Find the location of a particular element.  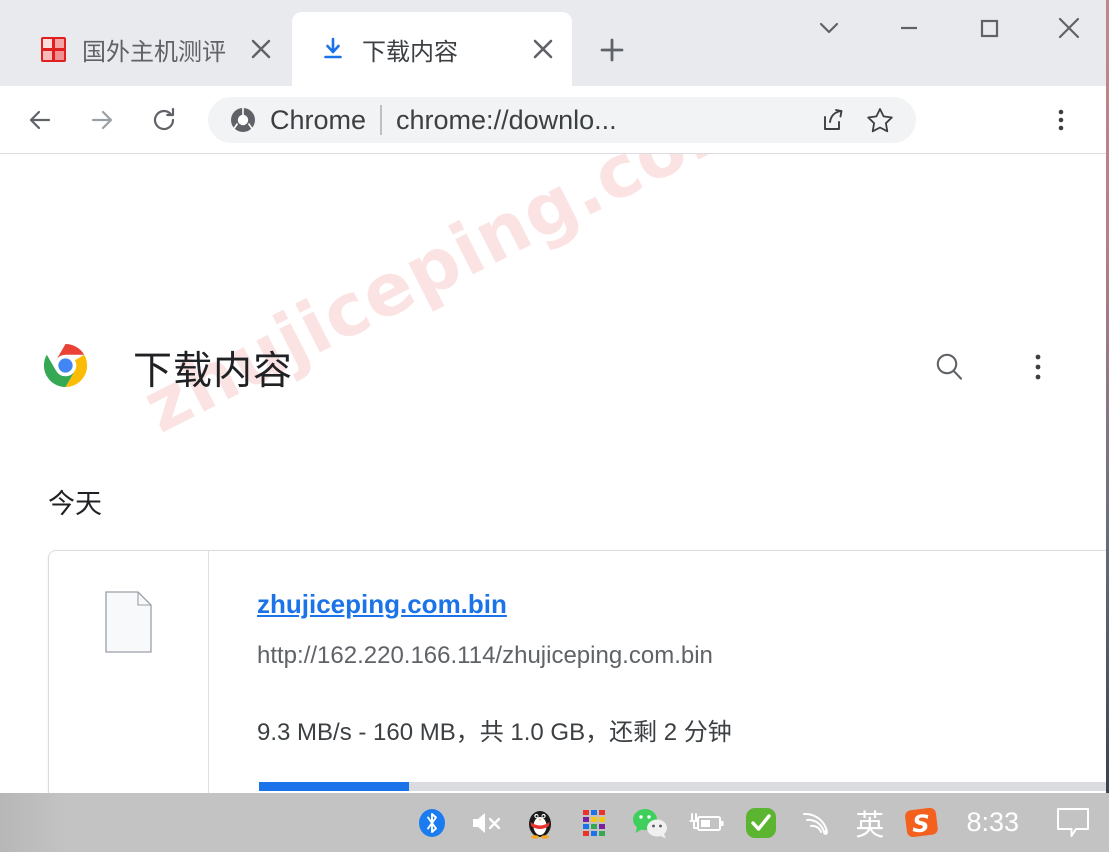

omnibox-divider is located at coordinates (381, 120).